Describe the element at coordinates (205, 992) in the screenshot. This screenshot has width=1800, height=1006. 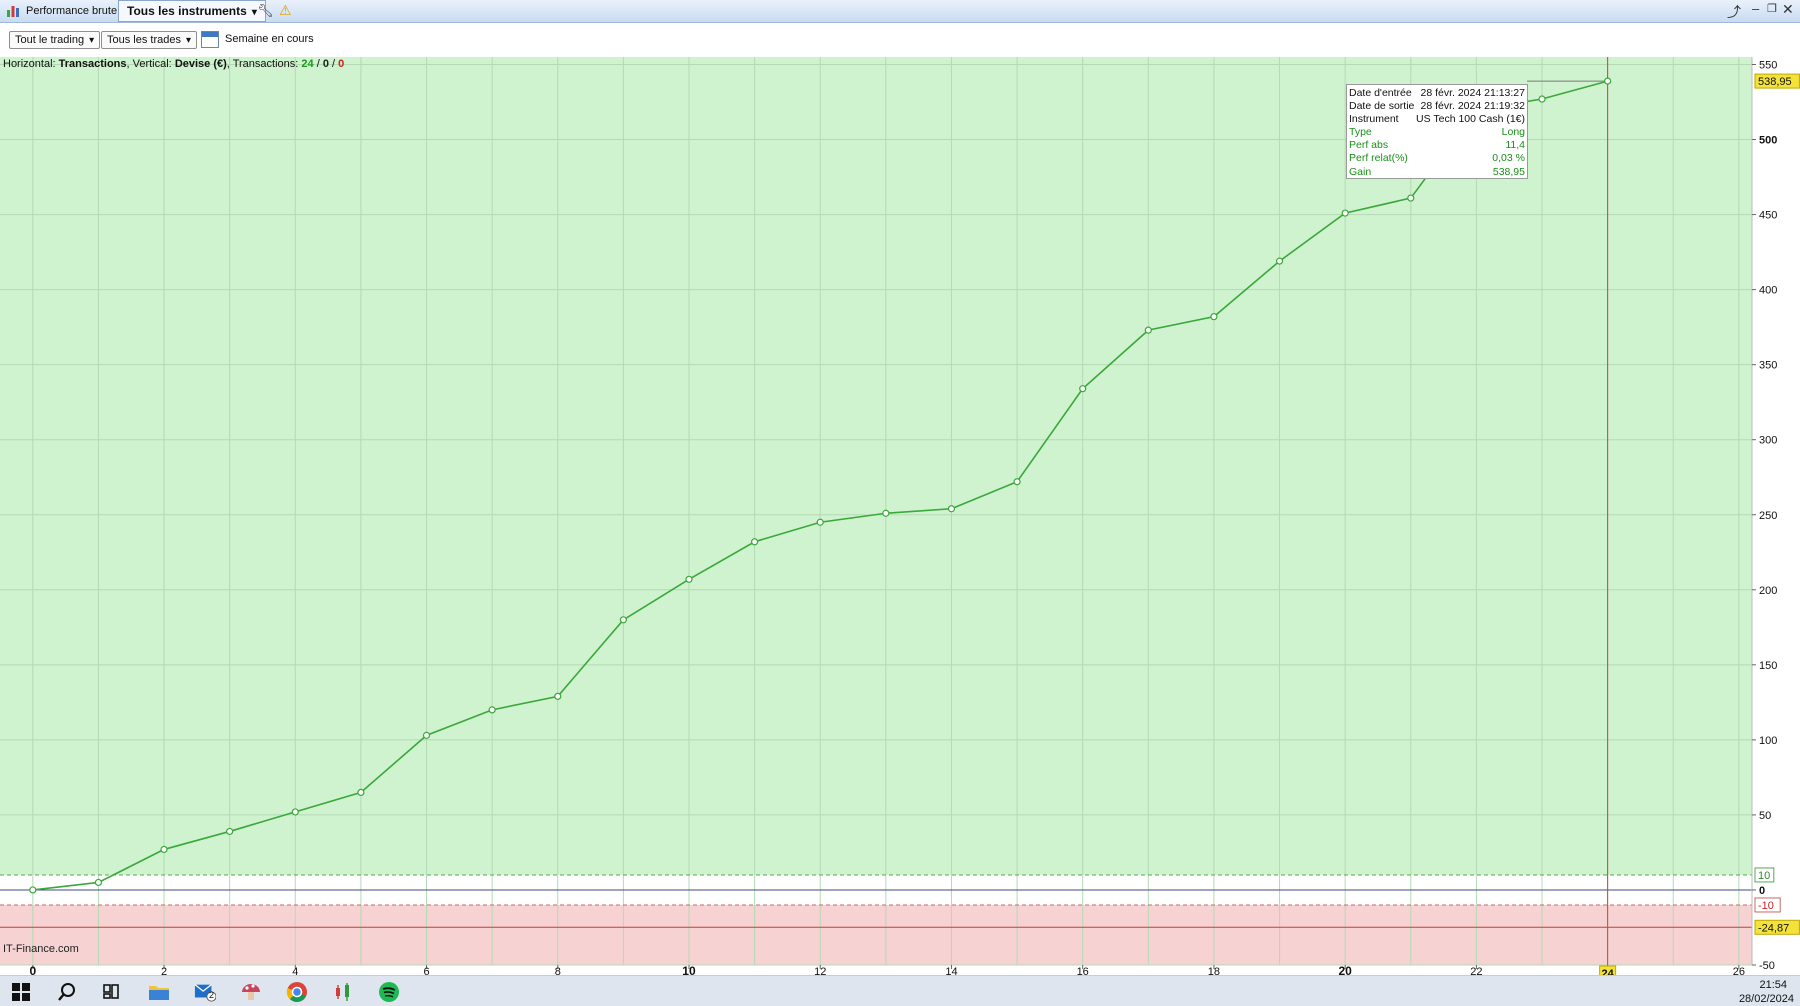
I see `mail-icon: 2` at that location.